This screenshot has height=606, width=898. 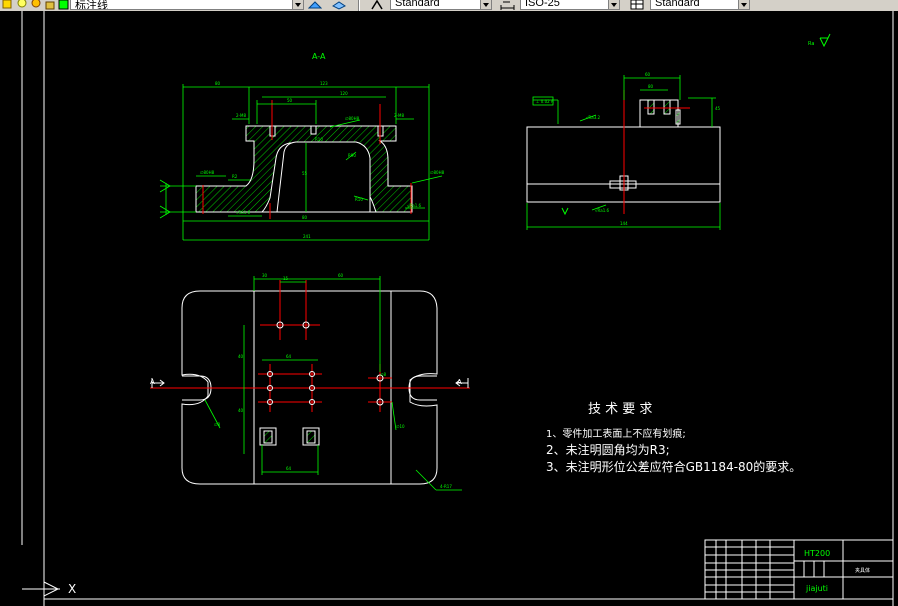 What do you see at coordinates (507, 5) in the screenshot?
I see `dim-style-icon` at bounding box center [507, 5].